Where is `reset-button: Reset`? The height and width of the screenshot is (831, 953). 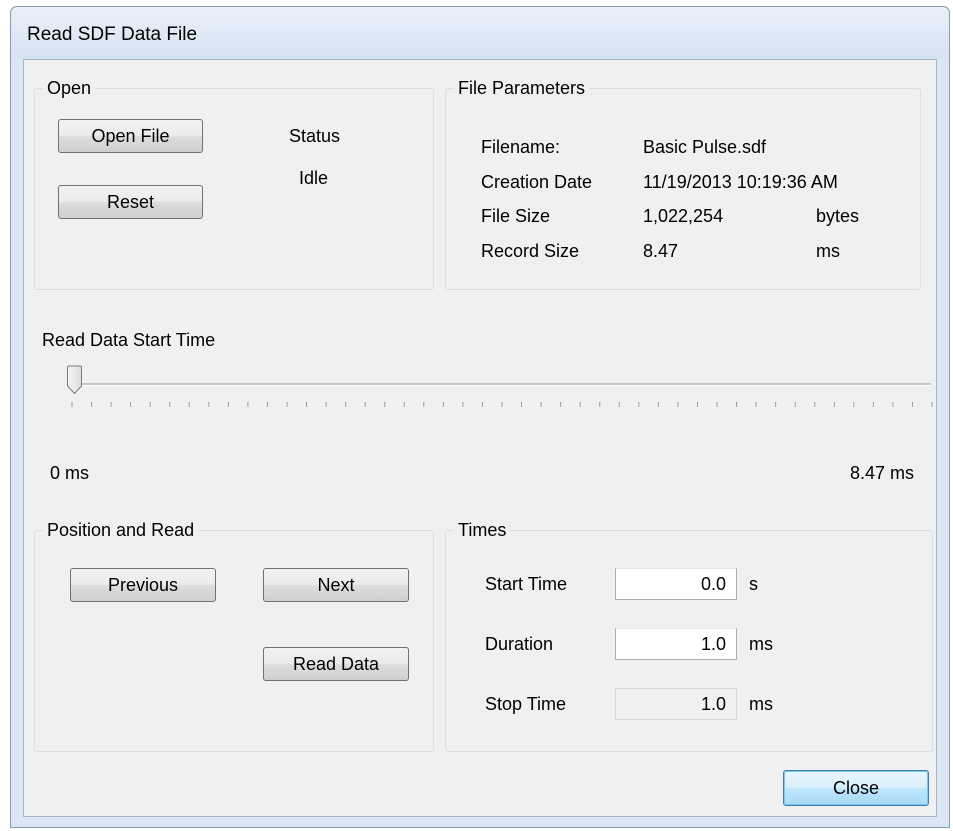
reset-button: Reset is located at coordinates (130, 202).